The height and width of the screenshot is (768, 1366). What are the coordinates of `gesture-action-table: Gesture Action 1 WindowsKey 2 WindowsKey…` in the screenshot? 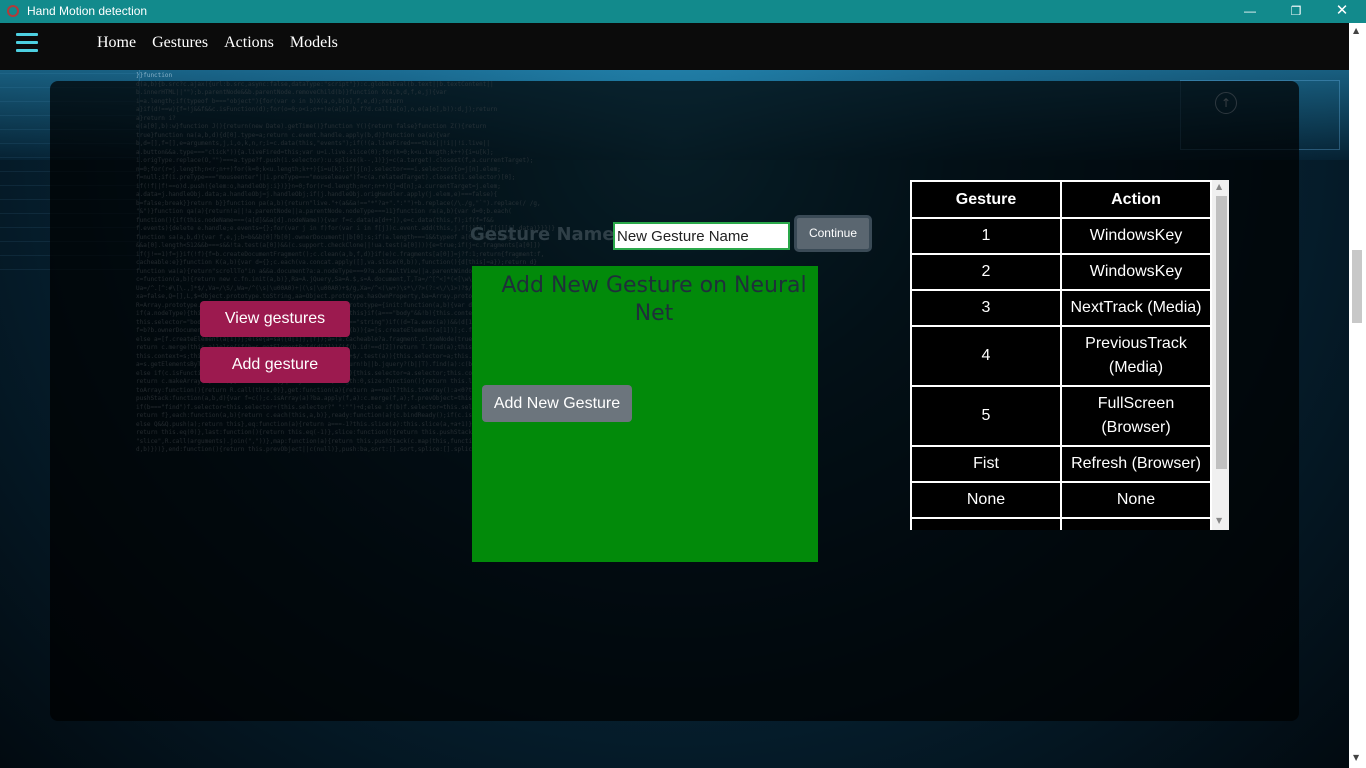 It's located at (1061, 355).